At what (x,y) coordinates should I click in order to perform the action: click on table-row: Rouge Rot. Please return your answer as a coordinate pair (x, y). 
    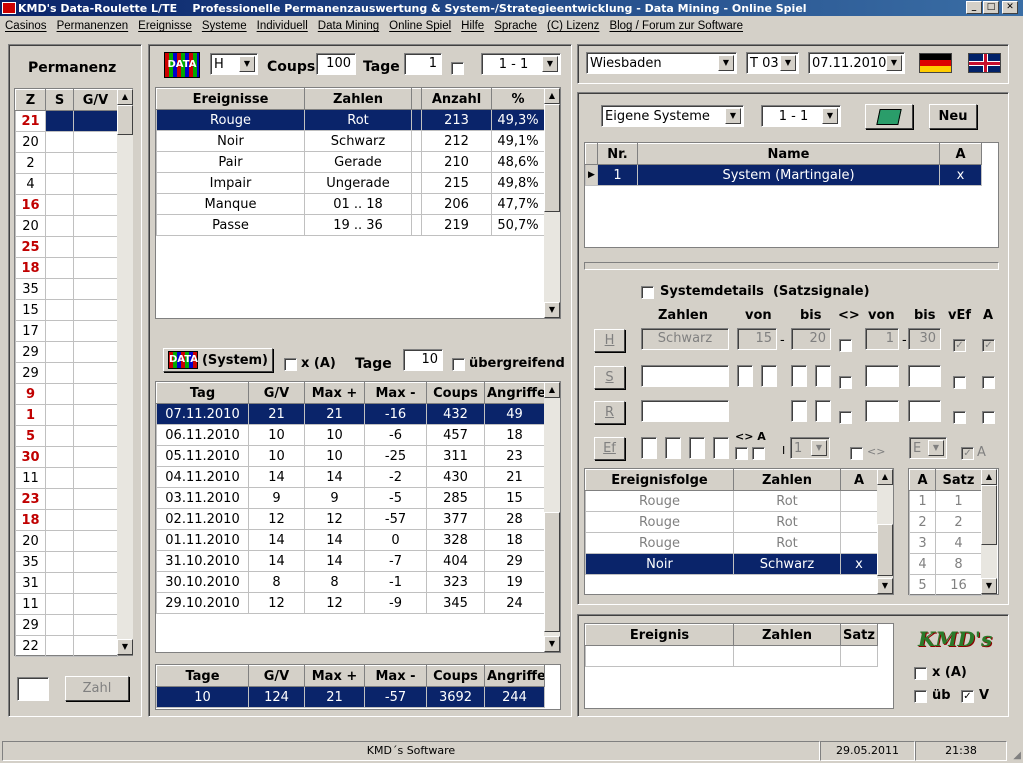
    Looking at the image, I should click on (731, 501).